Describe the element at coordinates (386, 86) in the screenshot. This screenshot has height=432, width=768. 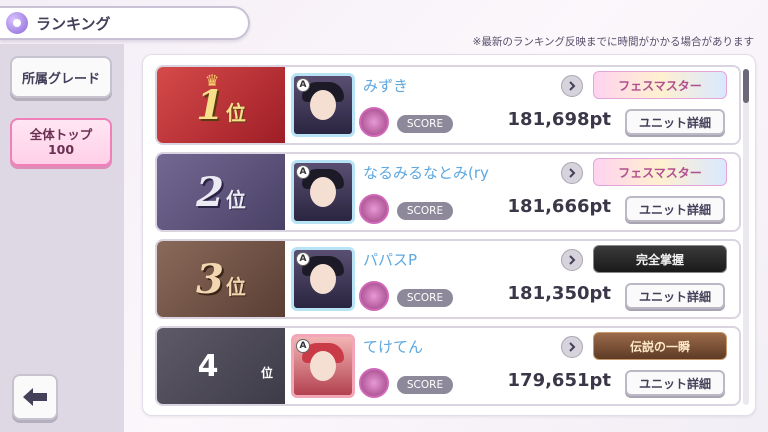
I see `player-name: みずき` at that location.